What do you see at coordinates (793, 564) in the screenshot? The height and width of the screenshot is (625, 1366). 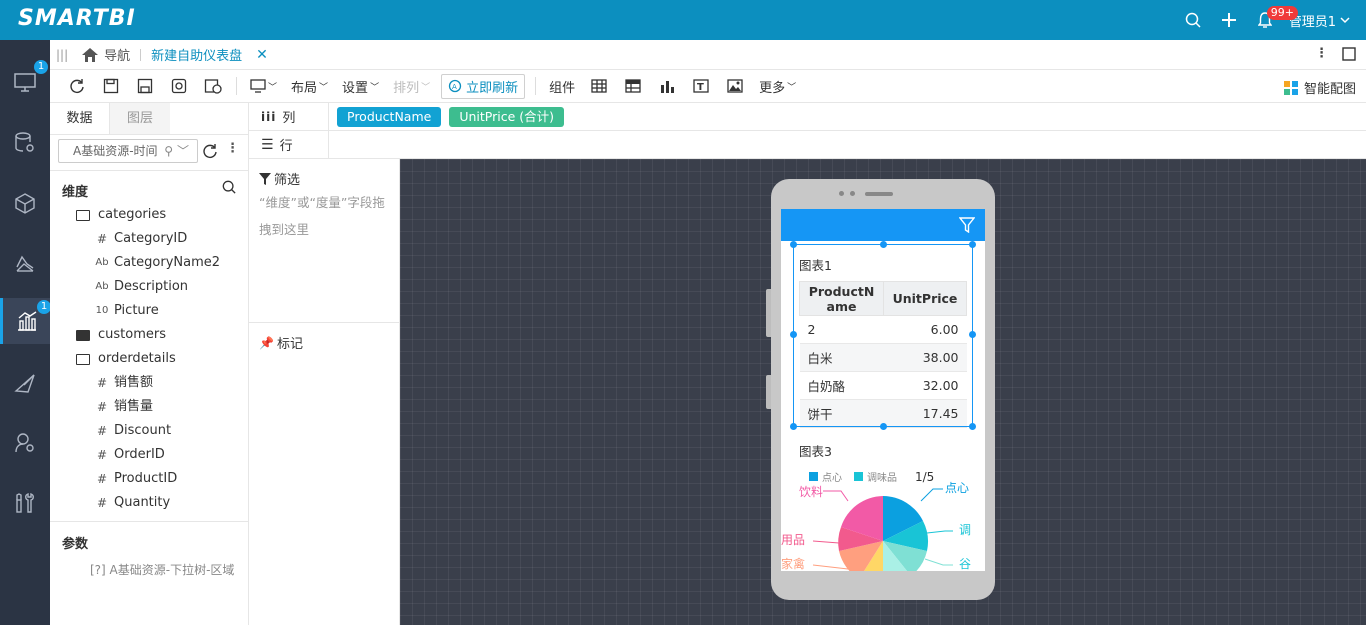 I see `pie-label-left: 家禽` at bounding box center [793, 564].